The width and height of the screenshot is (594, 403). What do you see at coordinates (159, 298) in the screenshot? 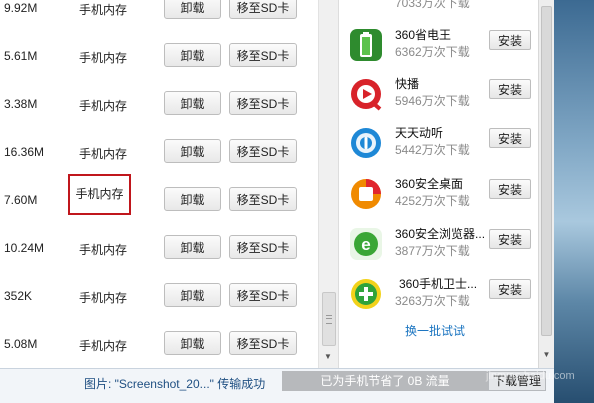
I see `app-row: 352K 手机内存 卸载 移至SD卡` at bounding box center [159, 298].